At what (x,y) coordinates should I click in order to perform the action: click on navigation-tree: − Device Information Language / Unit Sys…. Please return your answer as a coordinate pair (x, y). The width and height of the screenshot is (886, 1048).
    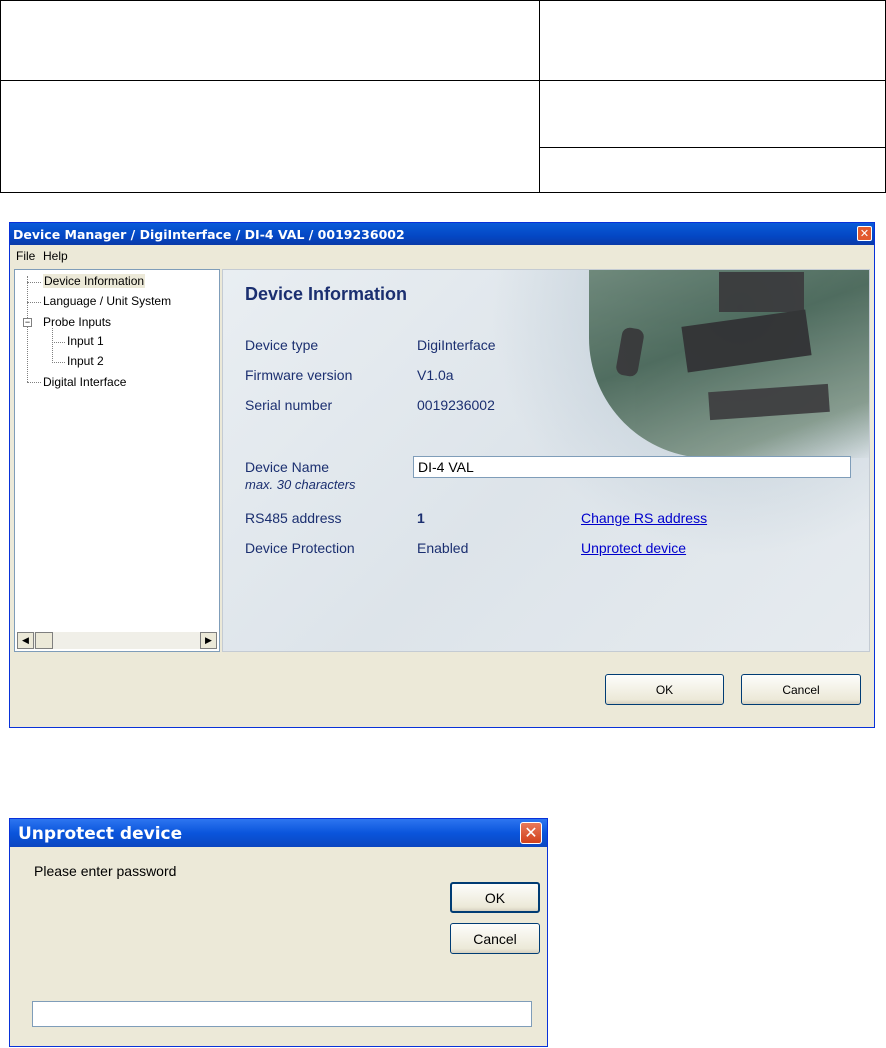
    Looking at the image, I should click on (117, 460).